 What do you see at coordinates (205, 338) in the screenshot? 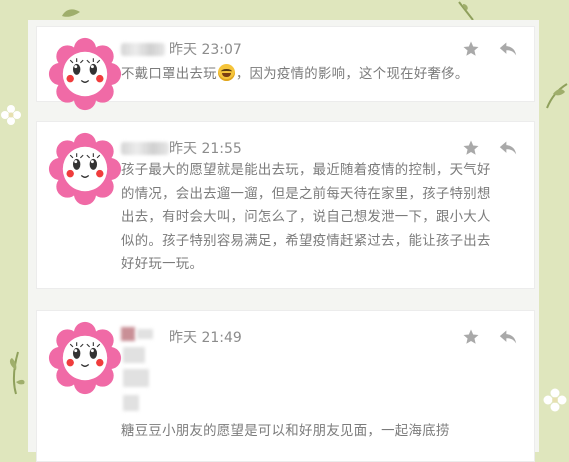
I see `comment-time: 昨天 21:49` at bounding box center [205, 338].